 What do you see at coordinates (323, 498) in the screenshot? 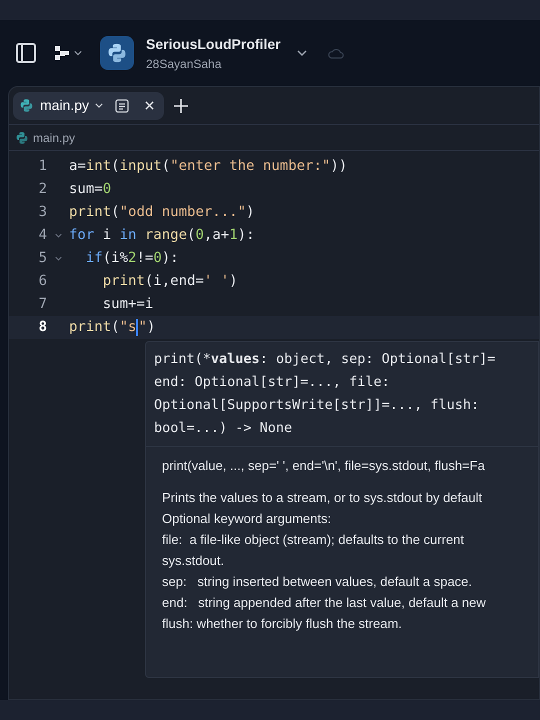
I see `doc-line: Prints the values to a stream, or to sys.stdout by default` at bounding box center [323, 498].